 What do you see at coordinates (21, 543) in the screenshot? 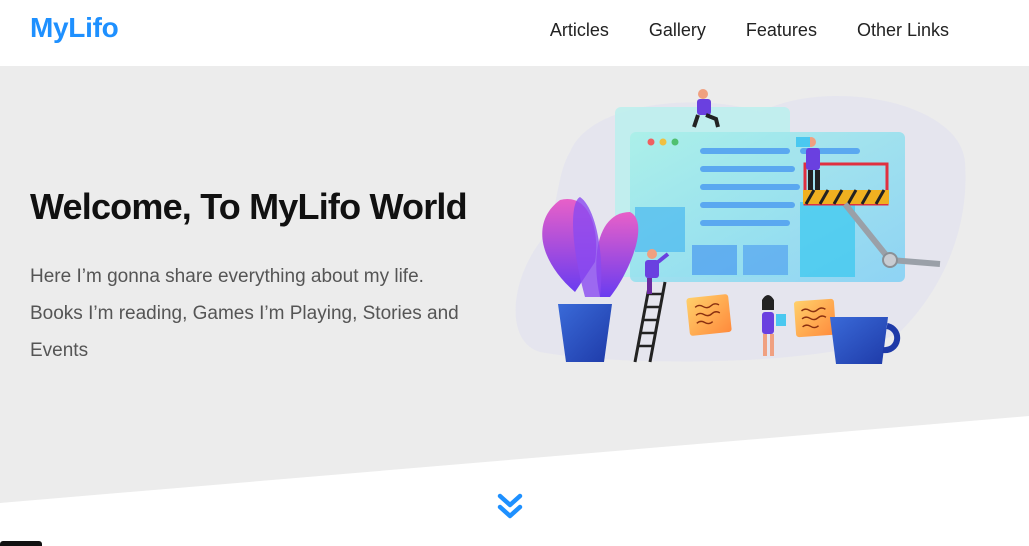
I see `corner-element` at bounding box center [21, 543].